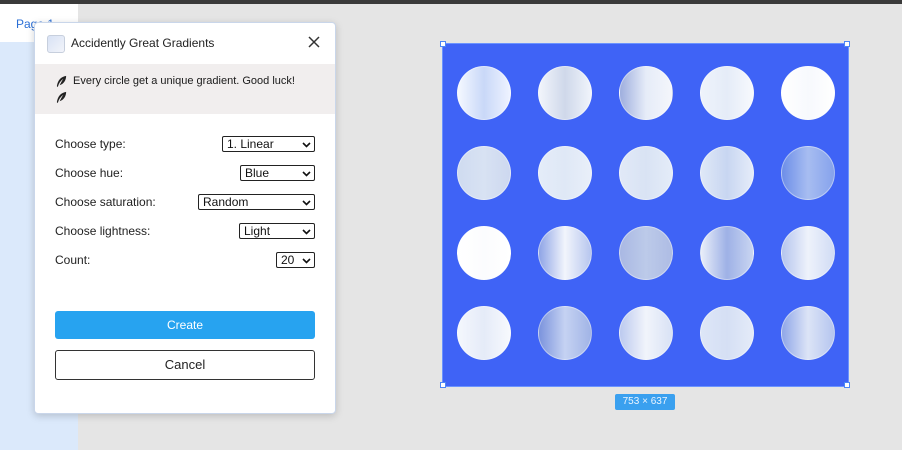  Describe the element at coordinates (451, 2) in the screenshot. I see `app-top-bar` at that location.